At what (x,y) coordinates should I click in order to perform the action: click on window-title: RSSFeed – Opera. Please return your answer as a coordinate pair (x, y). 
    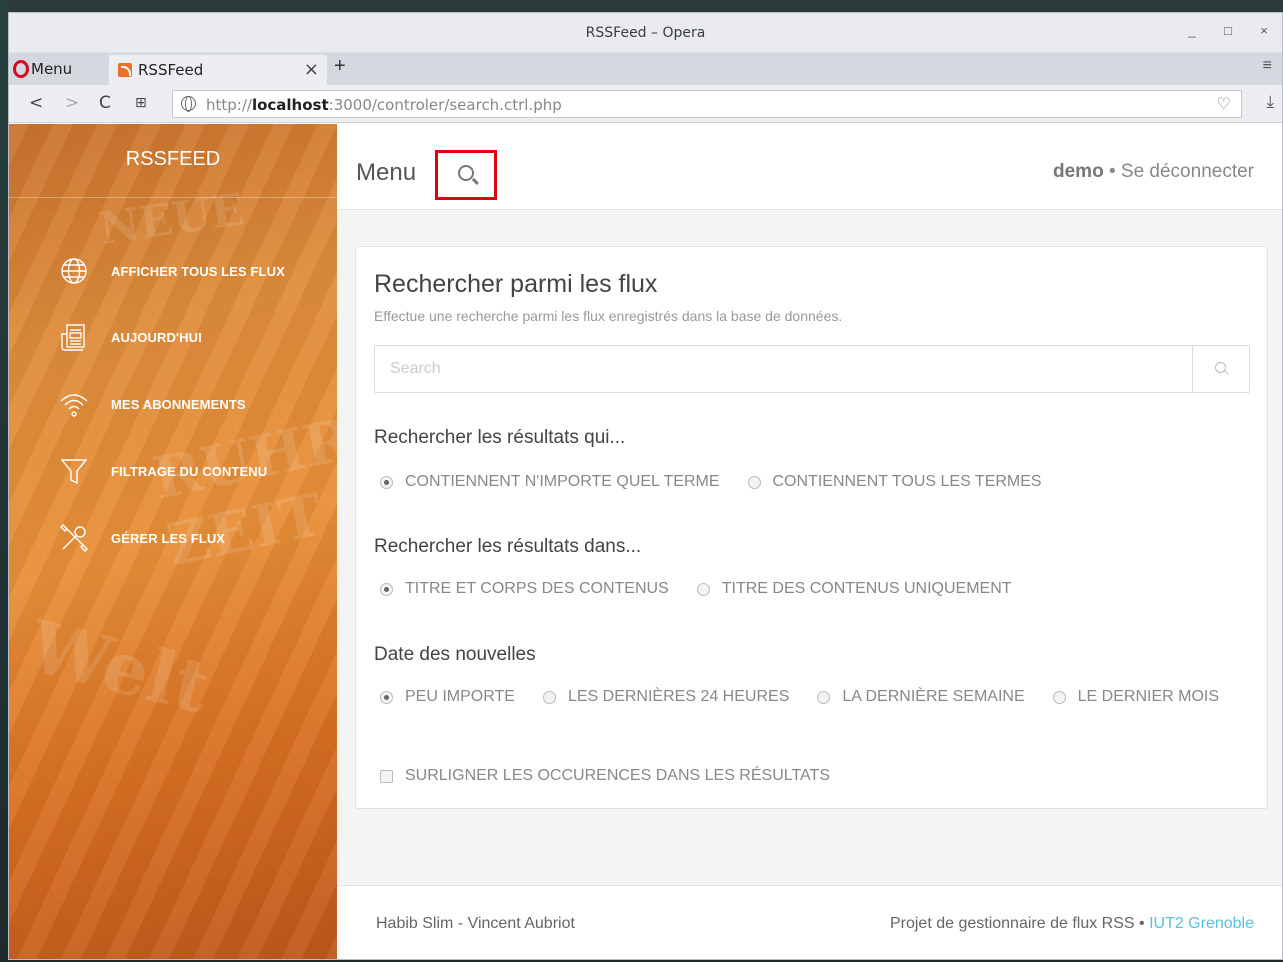
    Looking at the image, I should click on (645, 33).